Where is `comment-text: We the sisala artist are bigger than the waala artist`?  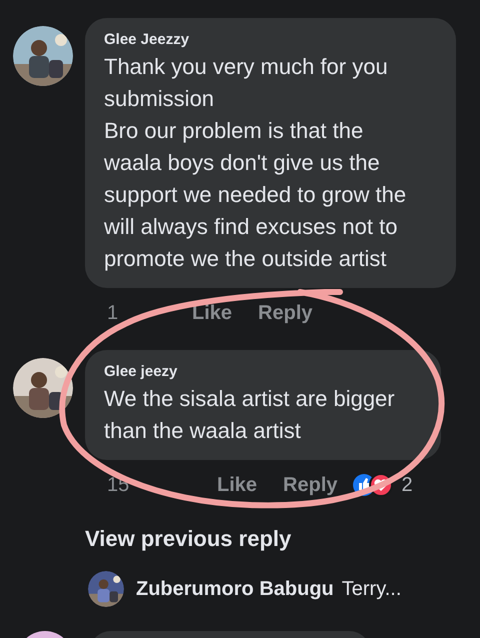
comment-text: We the sisala artist are bigger than the waala artist is located at coordinates (250, 415).